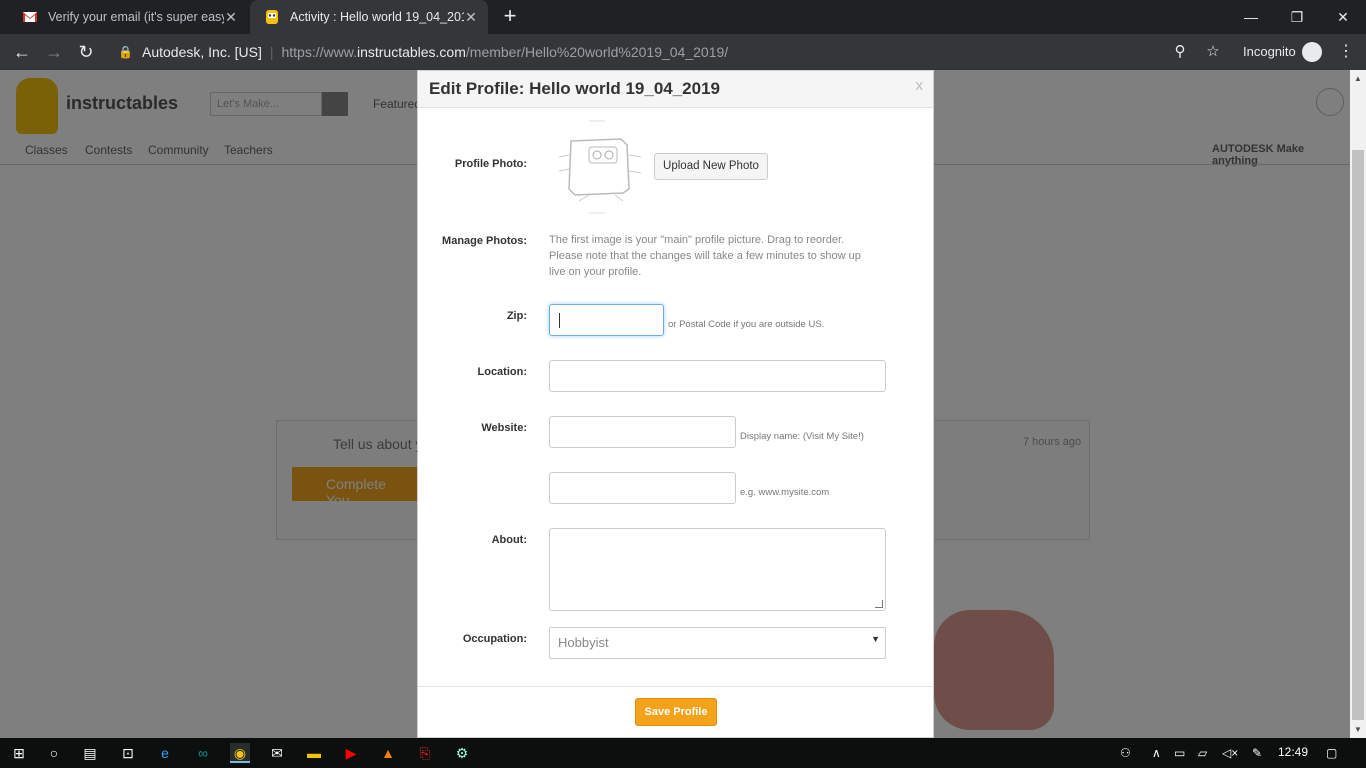 This screenshot has width=1366, height=768. Describe the element at coordinates (136, 17) in the screenshot. I see `tab-title: Verify your email (it's super easy)` at that location.